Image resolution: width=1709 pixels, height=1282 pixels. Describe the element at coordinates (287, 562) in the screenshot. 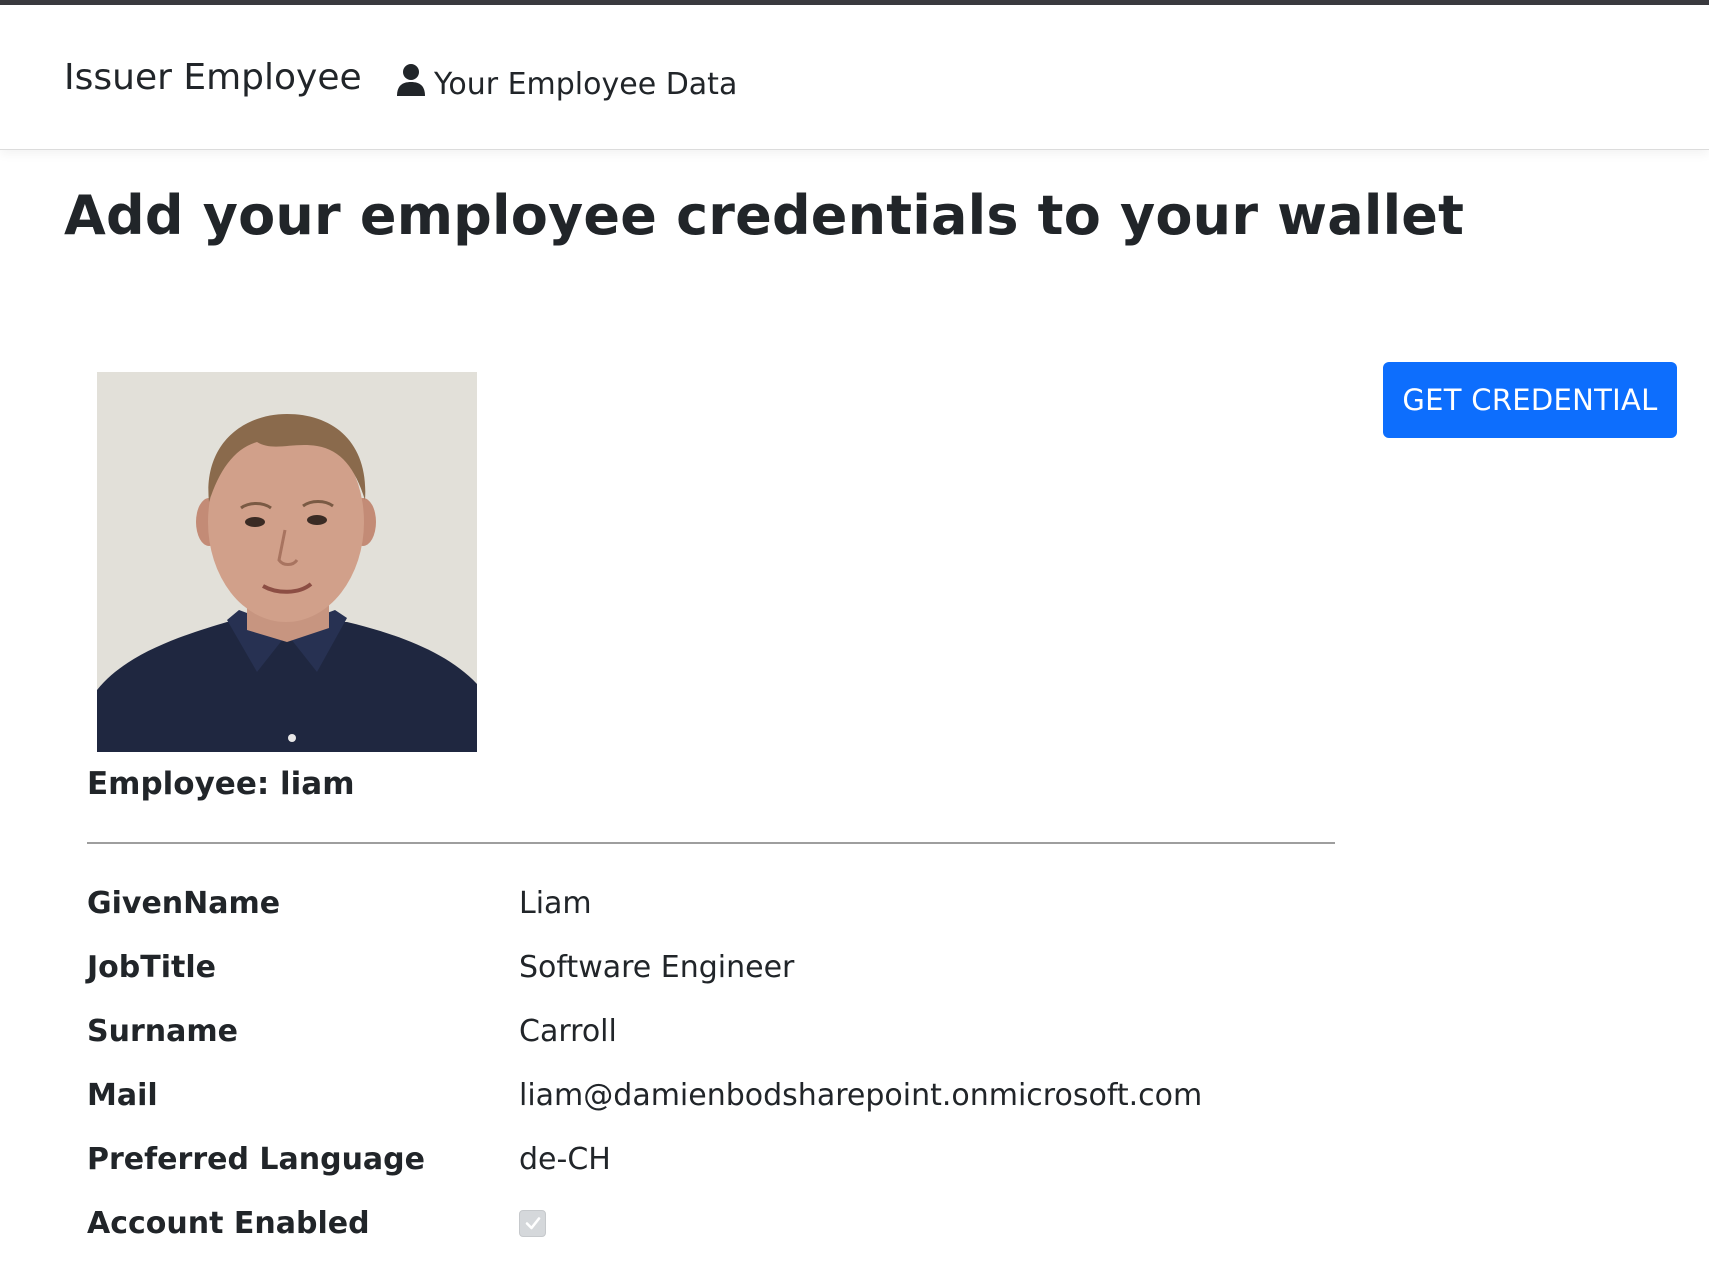

I see `employee-photo` at that location.